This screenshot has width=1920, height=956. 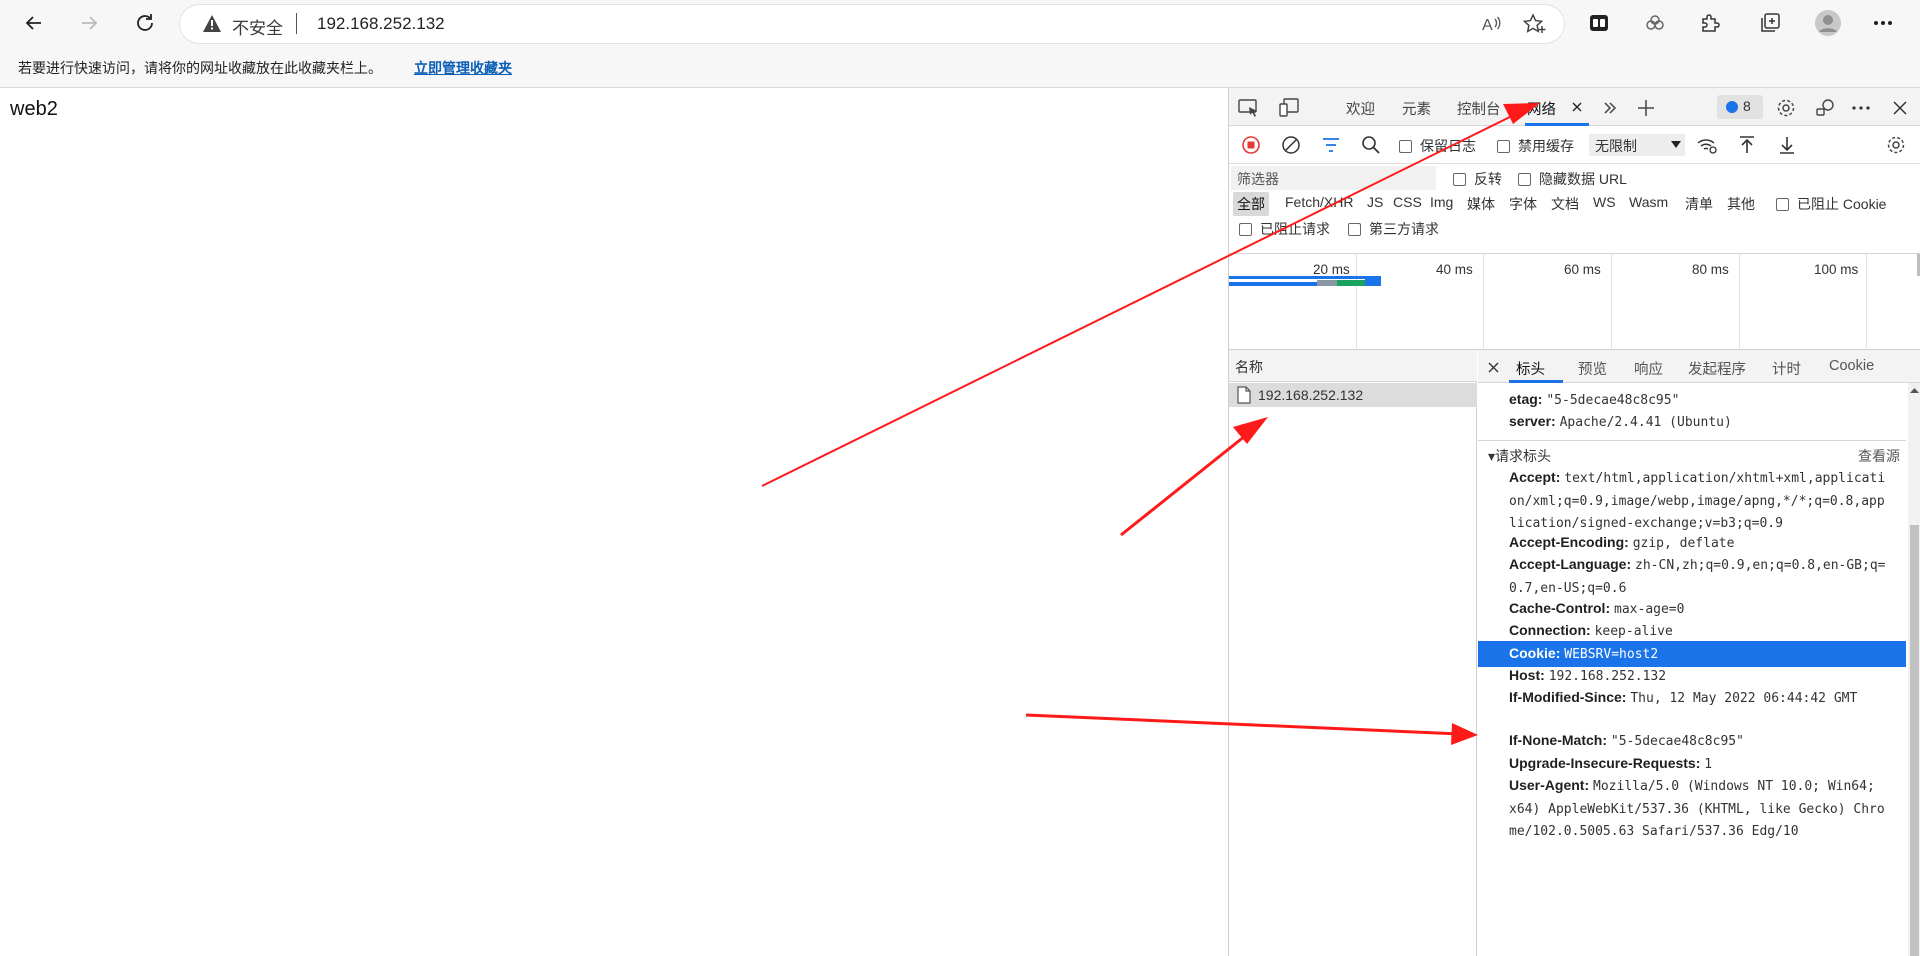 What do you see at coordinates (1747, 145) in the screenshot?
I see `import-har-icon` at bounding box center [1747, 145].